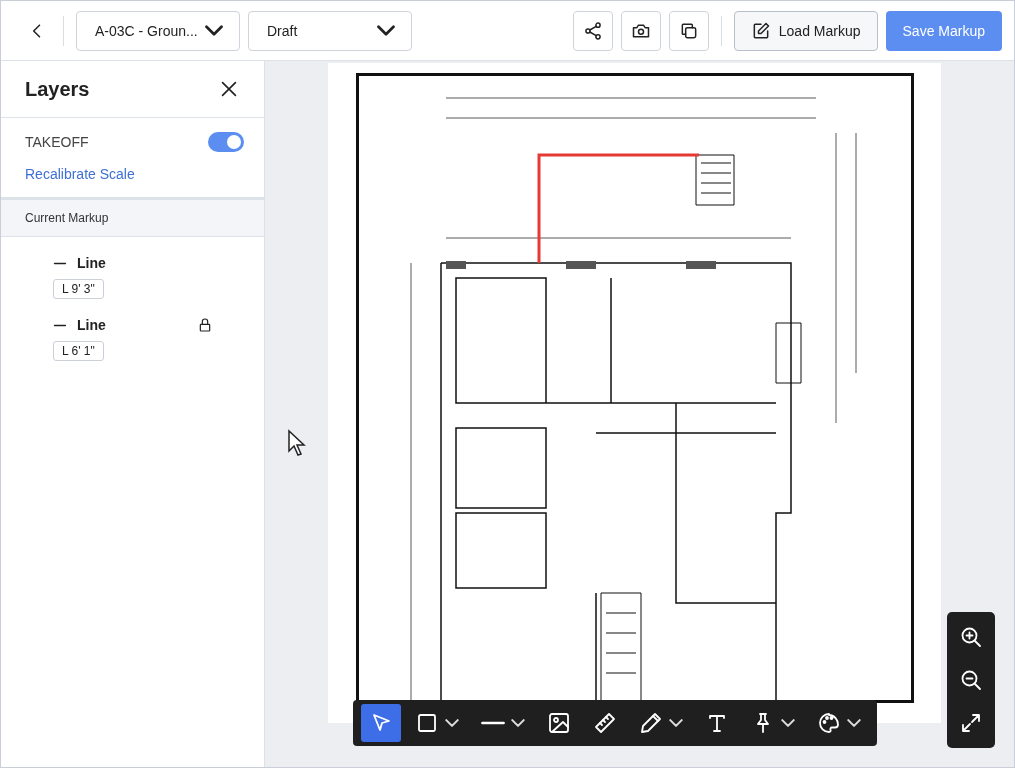 This screenshot has width=1015, height=768. Describe the element at coordinates (132, 218) in the screenshot. I see `section-header: Current Markup` at that location.